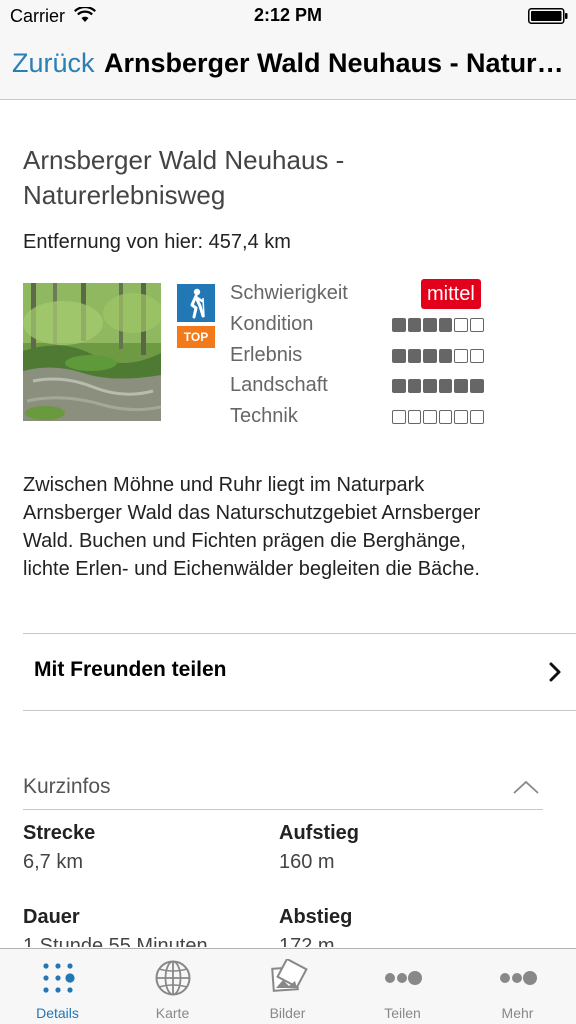 Image resolution: width=576 pixels, height=1024 pixels. Describe the element at coordinates (307, 941) in the screenshot. I see `abstieg-value: 172 m` at that location.